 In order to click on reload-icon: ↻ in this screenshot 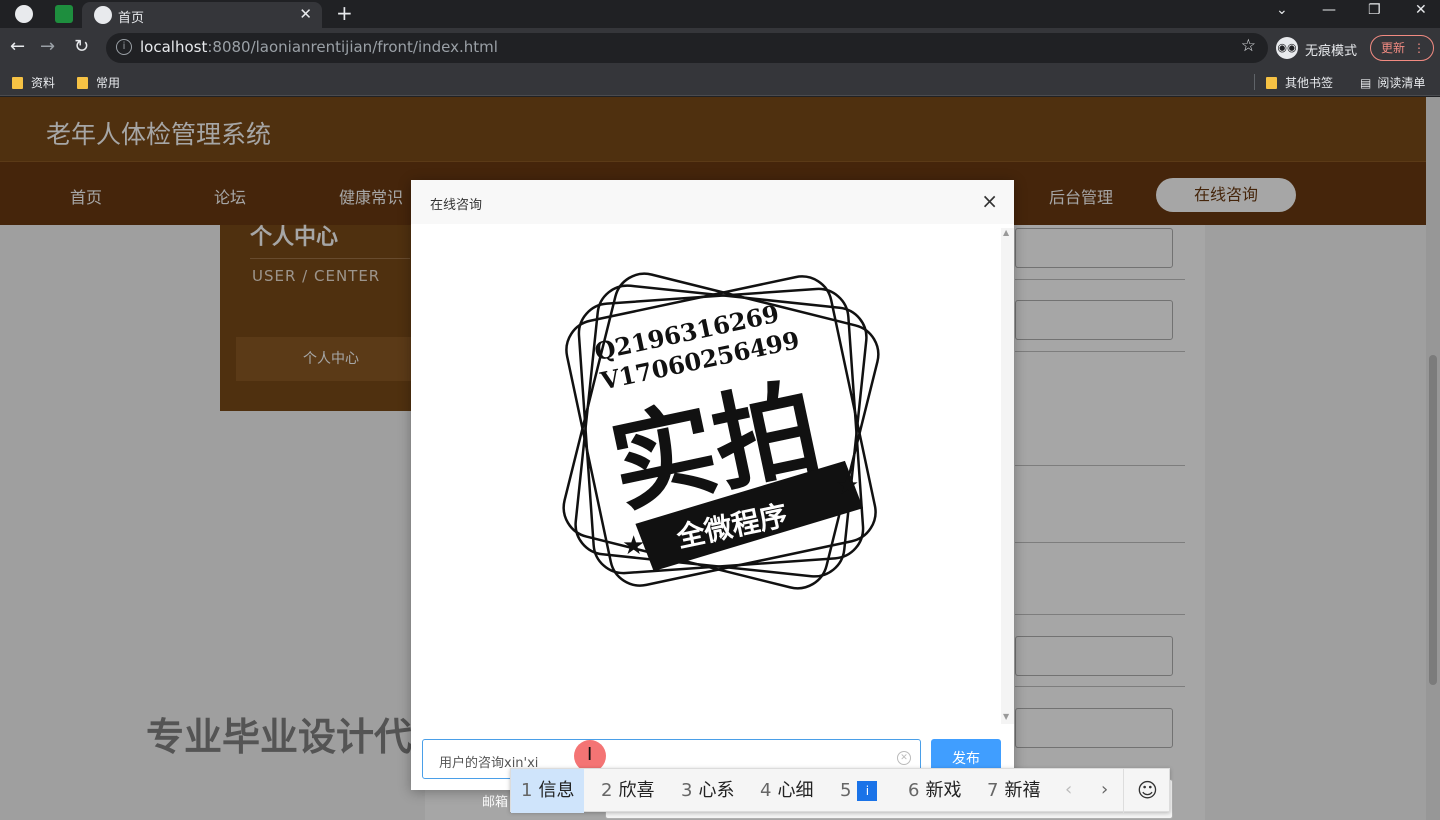, I will do `click(81, 46)`.